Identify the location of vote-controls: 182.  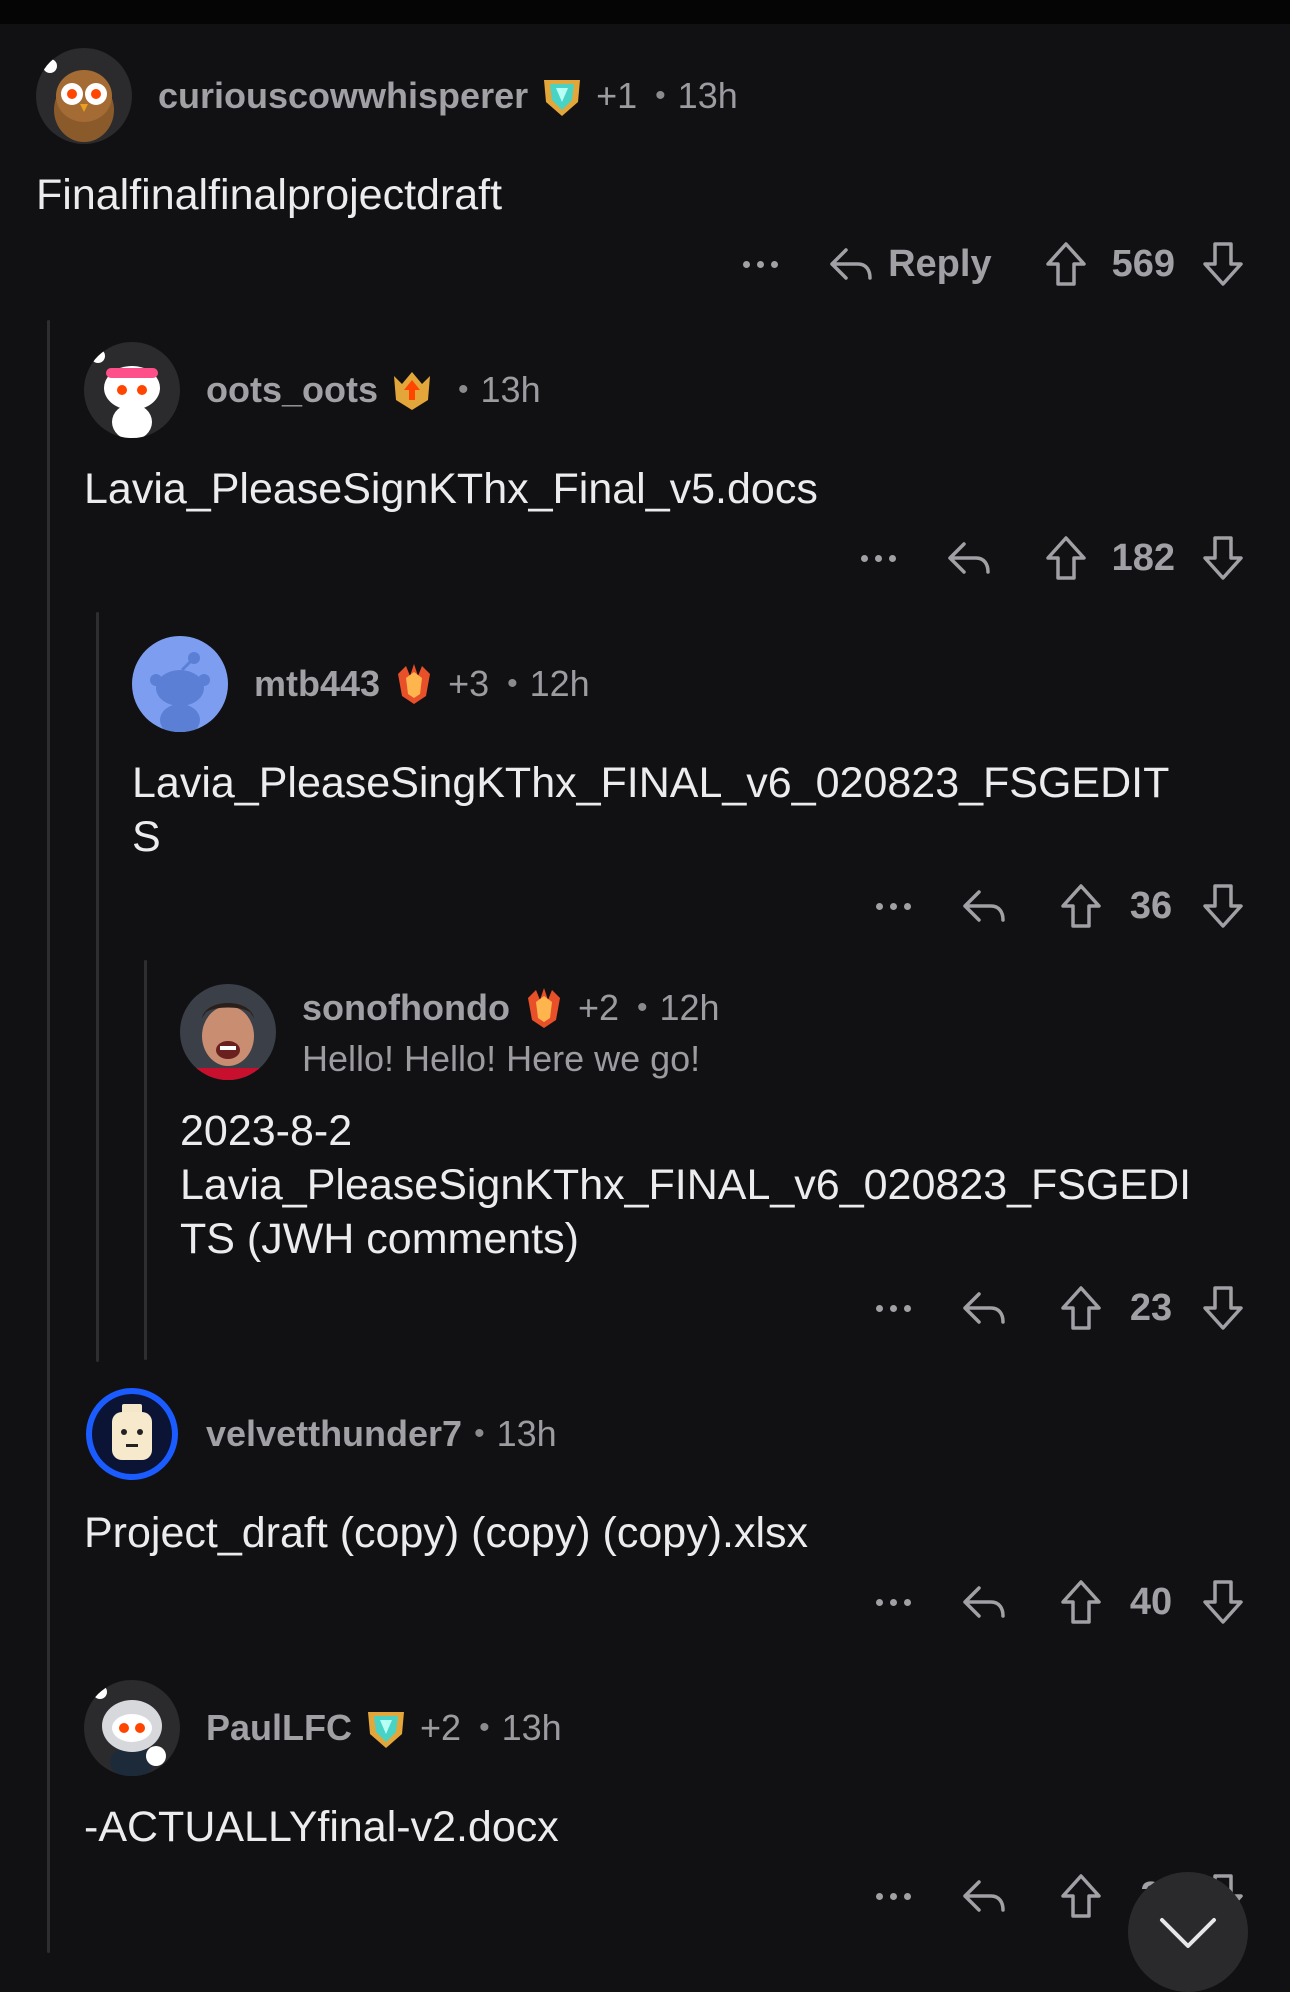
(1144, 558).